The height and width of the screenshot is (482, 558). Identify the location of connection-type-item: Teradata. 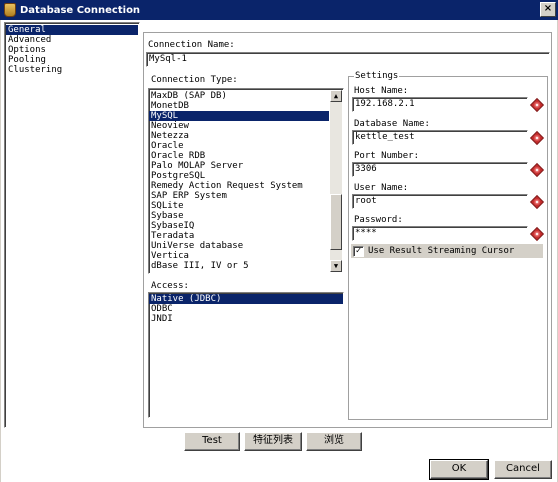
(239, 236).